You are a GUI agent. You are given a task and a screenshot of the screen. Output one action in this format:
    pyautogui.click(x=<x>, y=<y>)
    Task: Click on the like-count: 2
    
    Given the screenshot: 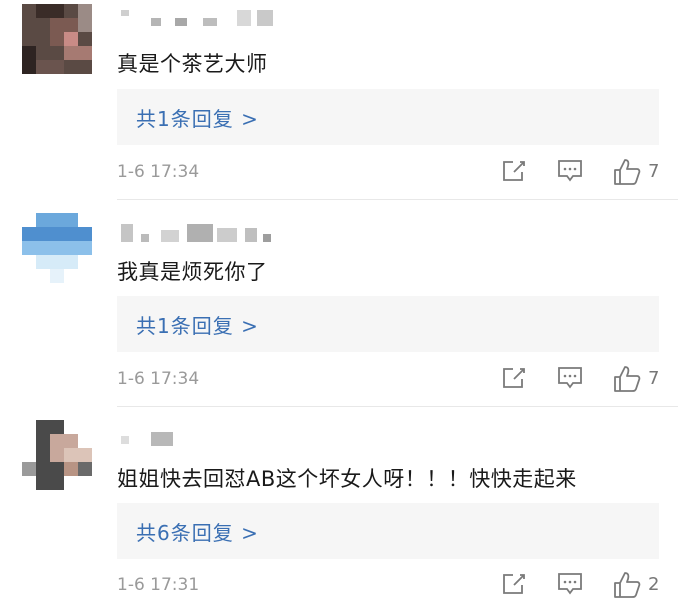 What is the action you would take?
    pyautogui.click(x=654, y=584)
    